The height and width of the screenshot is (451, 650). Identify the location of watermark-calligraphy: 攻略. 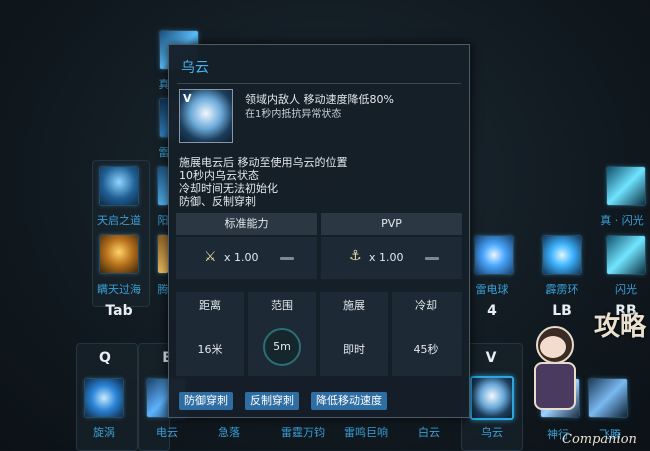
(620, 327).